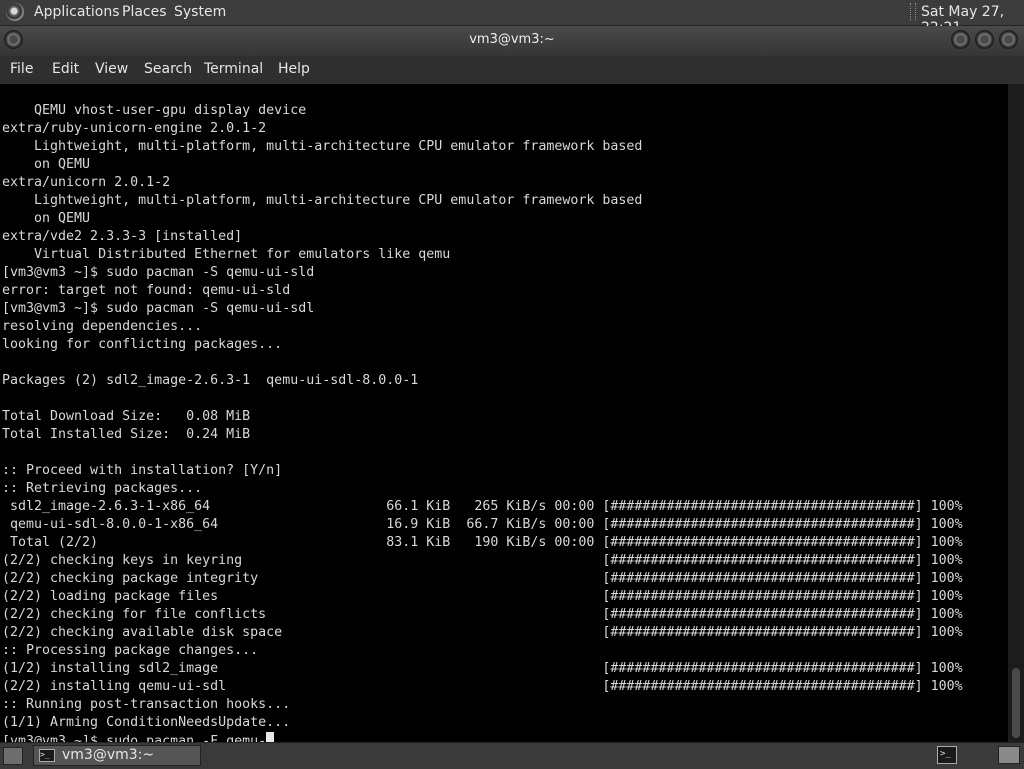 Image resolution: width=1024 pixels, height=769 pixels. I want to click on terminal-line: QEMU vhost-user-gpu display device, so click(154, 110).